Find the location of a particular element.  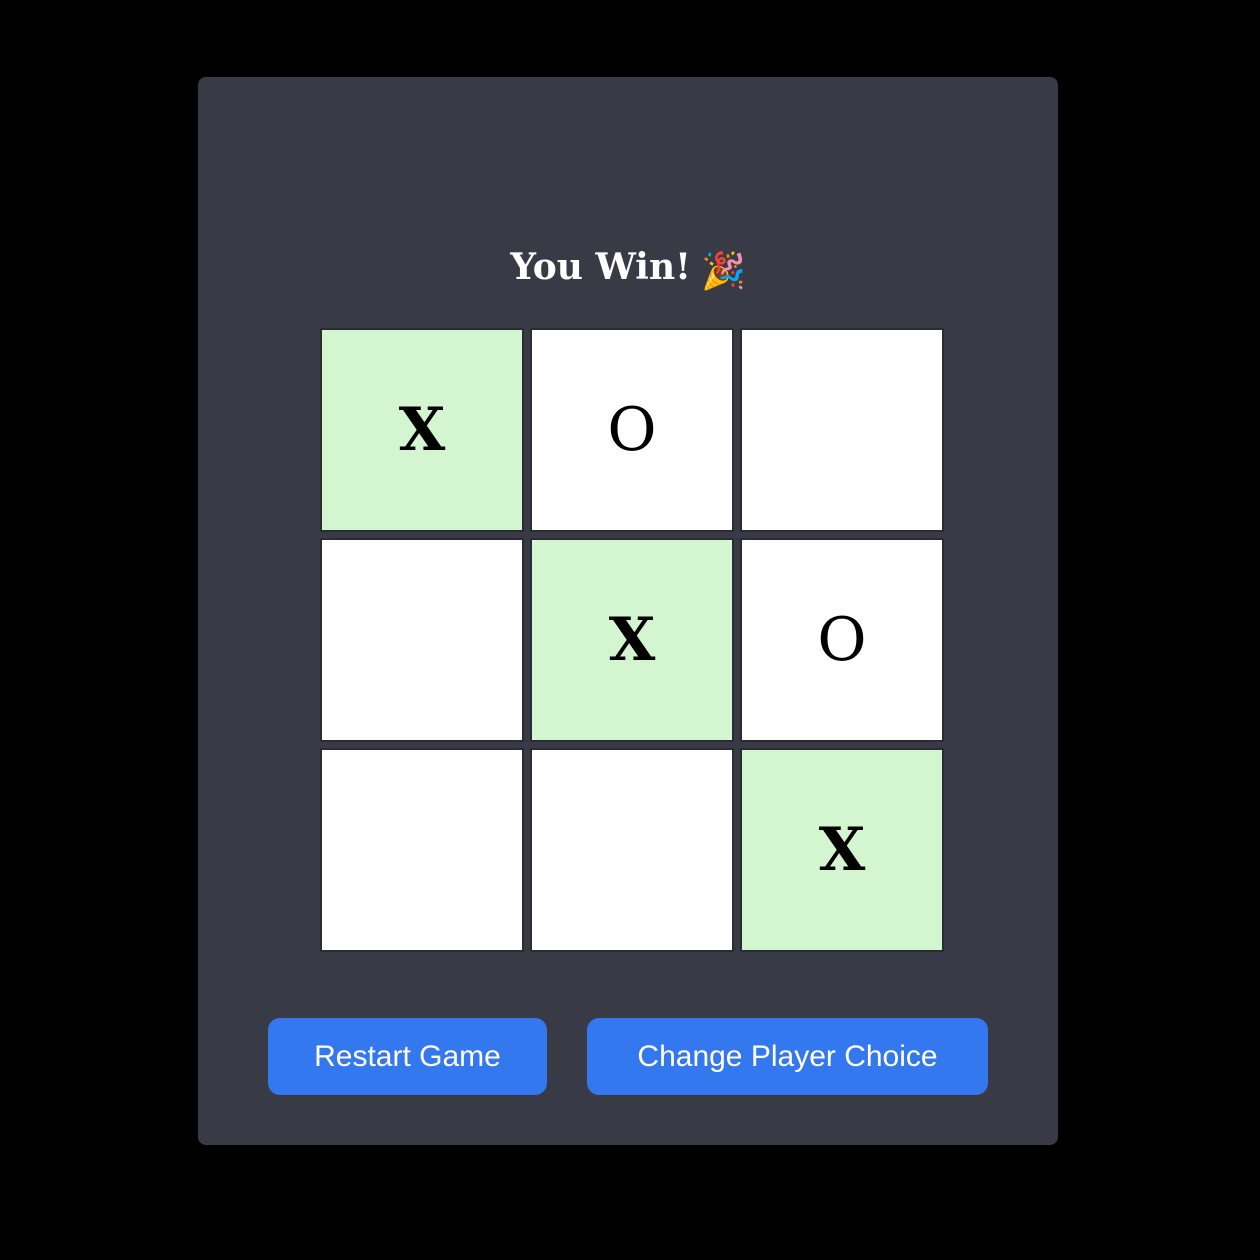

board-cell-2: O is located at coordinates (632, 430).